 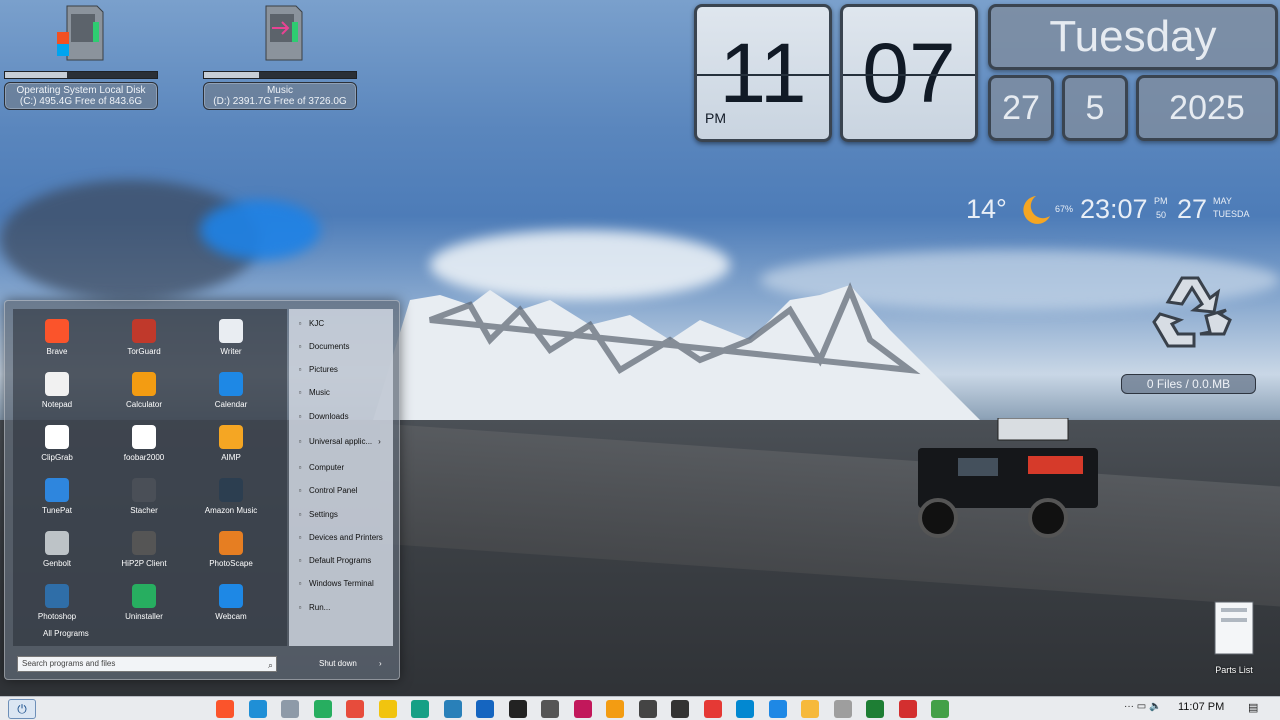 I want to click on drive-d-widget: Music (D:) 2391.7G Free of 3726.0G, so click(x=280, y=56).